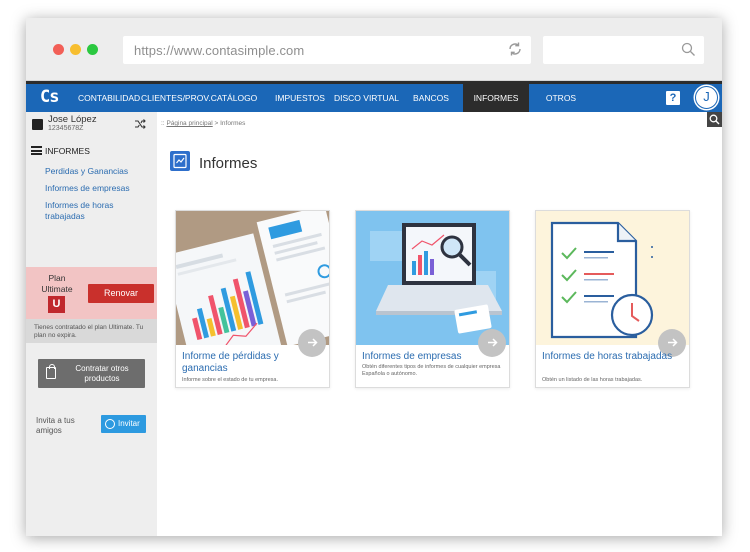 The width and height of the screenshot is (750, 552). What do you see at coordinates (95, 171) in the screenshot?
I see `sidebar-link-perdidas-ganancias: Perdidas y Ganancias` at bounding box center [95, 171].